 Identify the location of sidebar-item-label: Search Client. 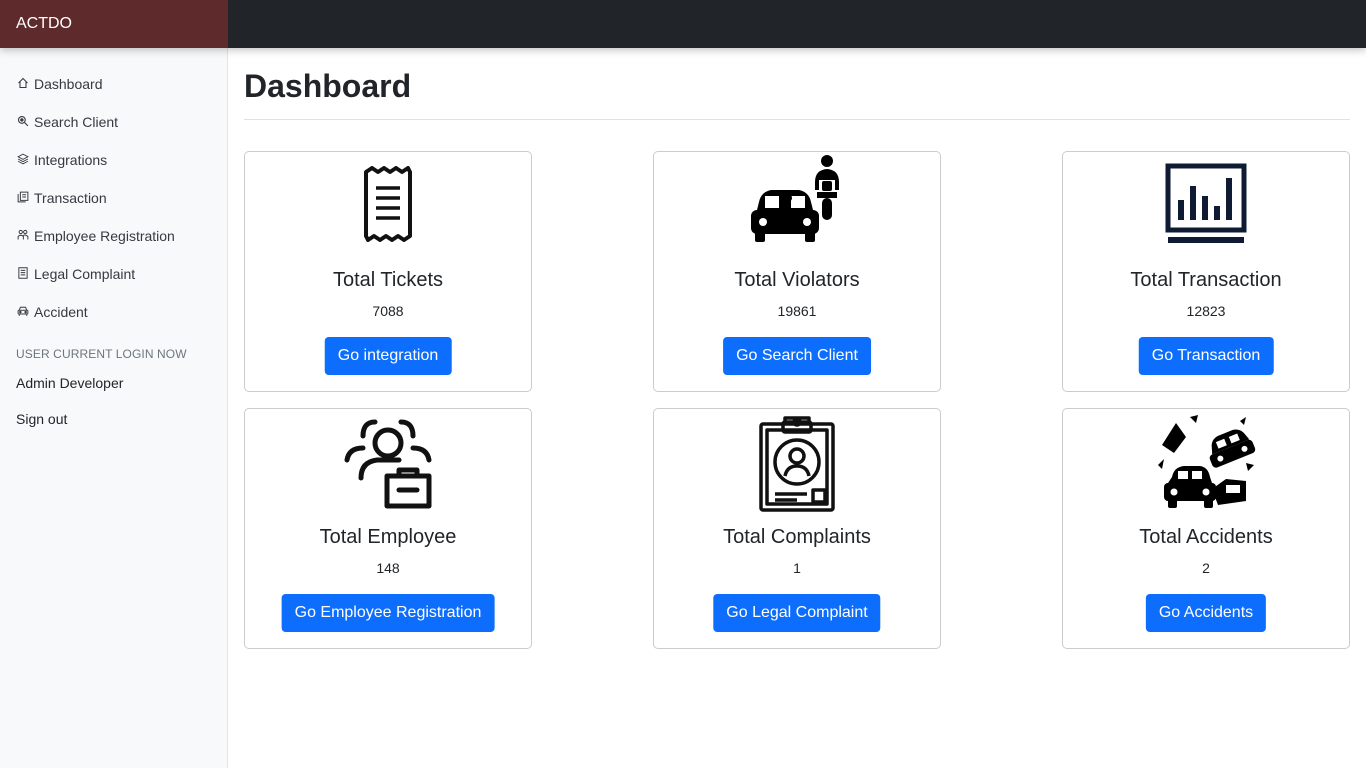
(76, 122).